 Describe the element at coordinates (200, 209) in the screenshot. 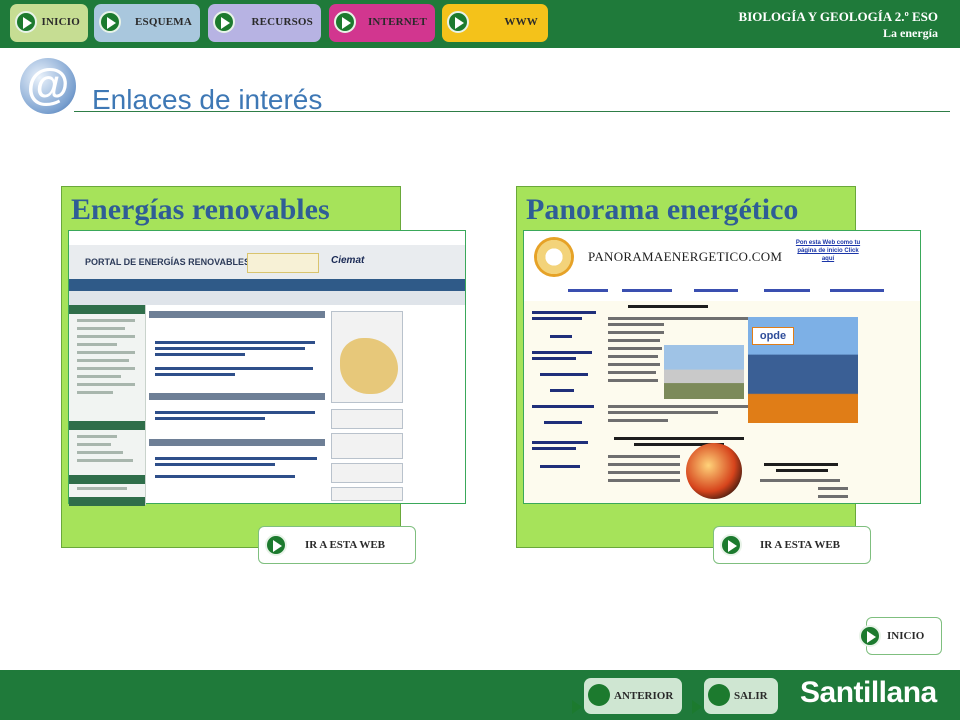

I see `card-title: Energías renovables` at that location.